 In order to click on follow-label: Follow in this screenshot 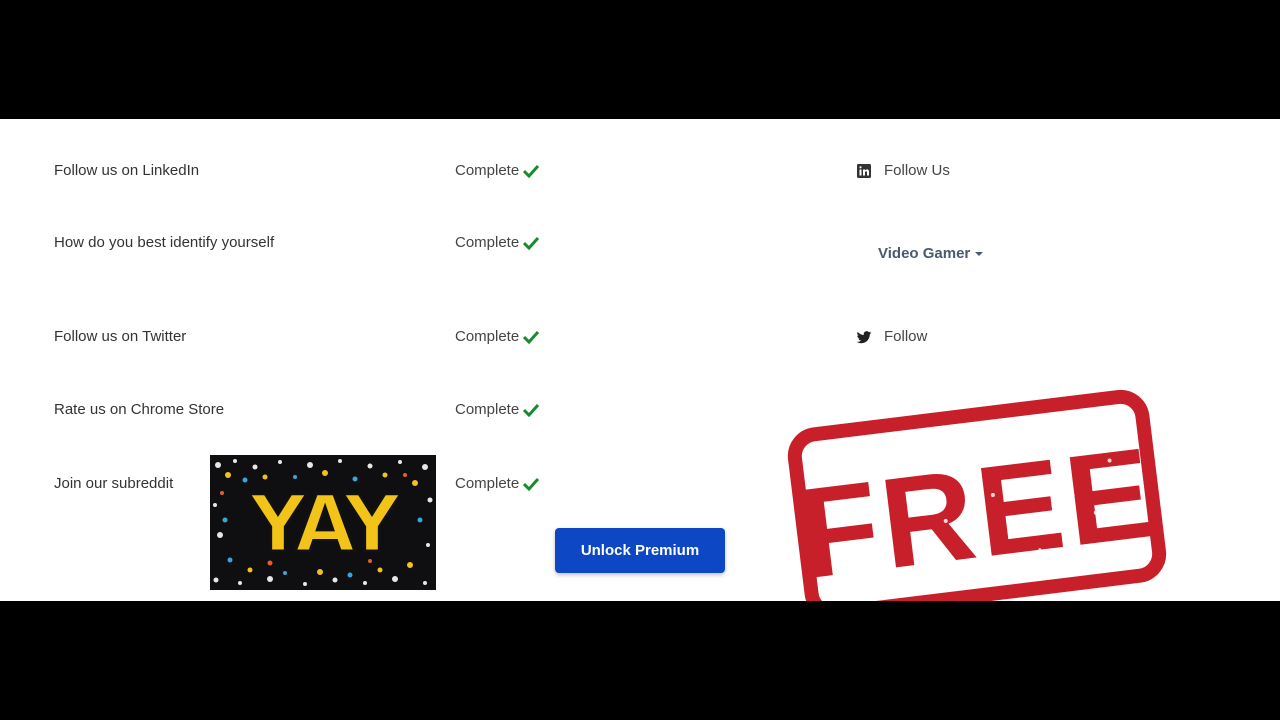, I will do `click(906, 336)`.